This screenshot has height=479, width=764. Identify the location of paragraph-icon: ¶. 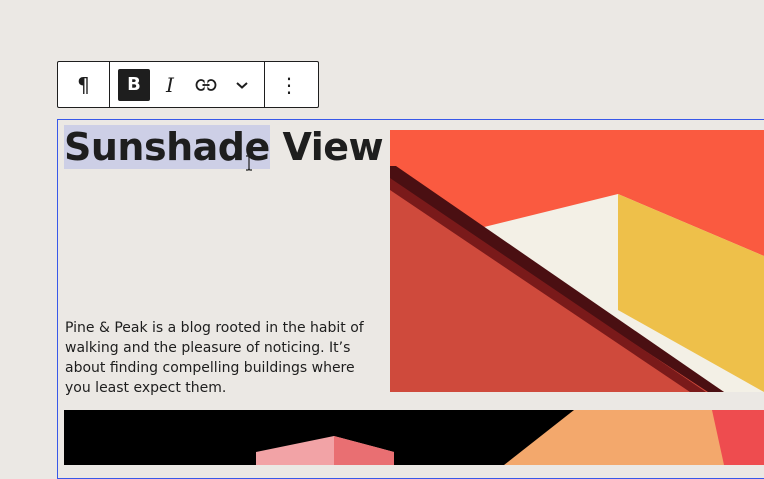
(83, 84).